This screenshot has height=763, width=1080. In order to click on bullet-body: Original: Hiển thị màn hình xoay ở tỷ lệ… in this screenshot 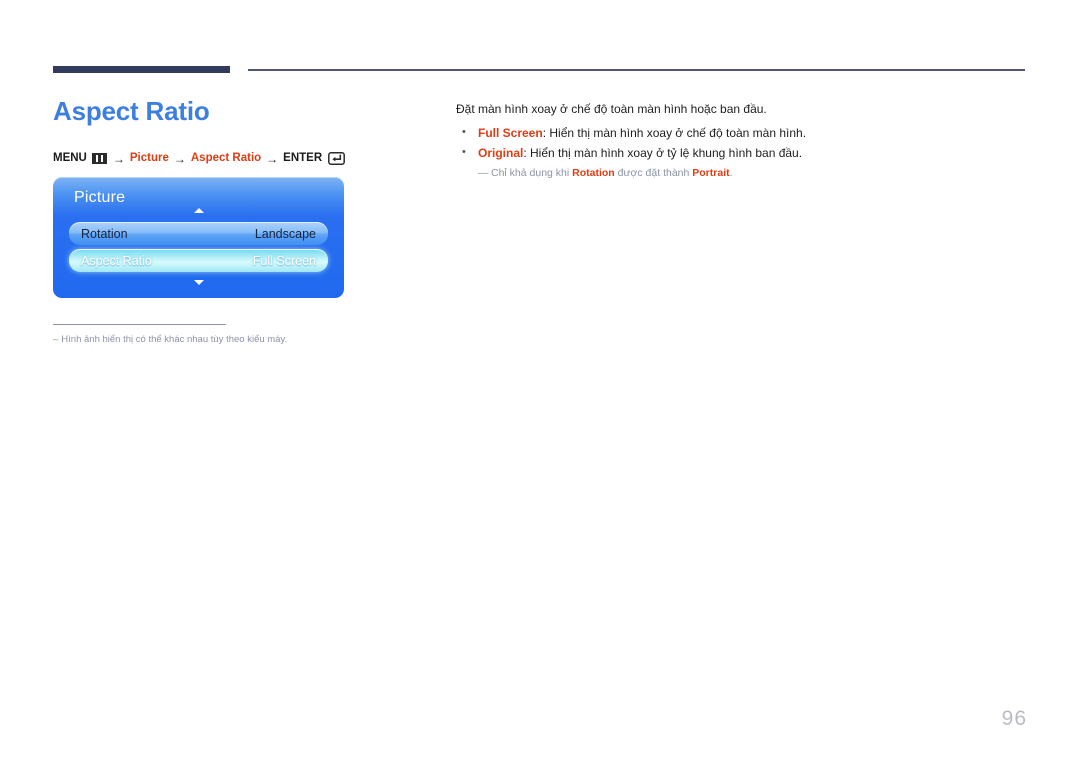, I will do `click(640, 153)`.